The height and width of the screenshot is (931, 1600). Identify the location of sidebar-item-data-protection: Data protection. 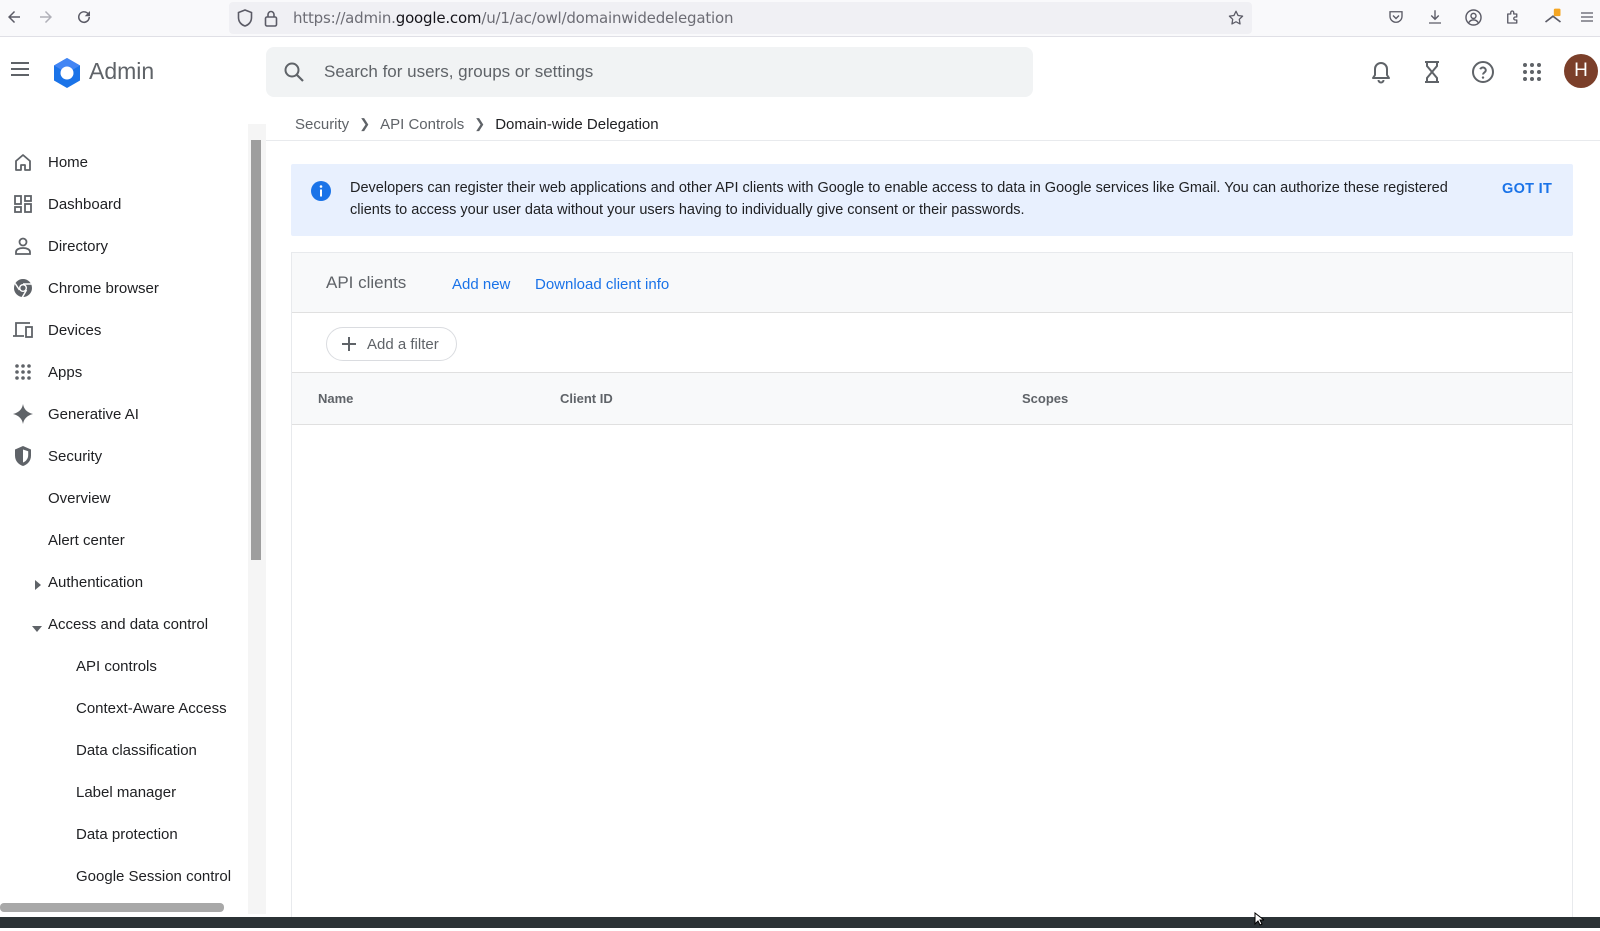
(123, 834).